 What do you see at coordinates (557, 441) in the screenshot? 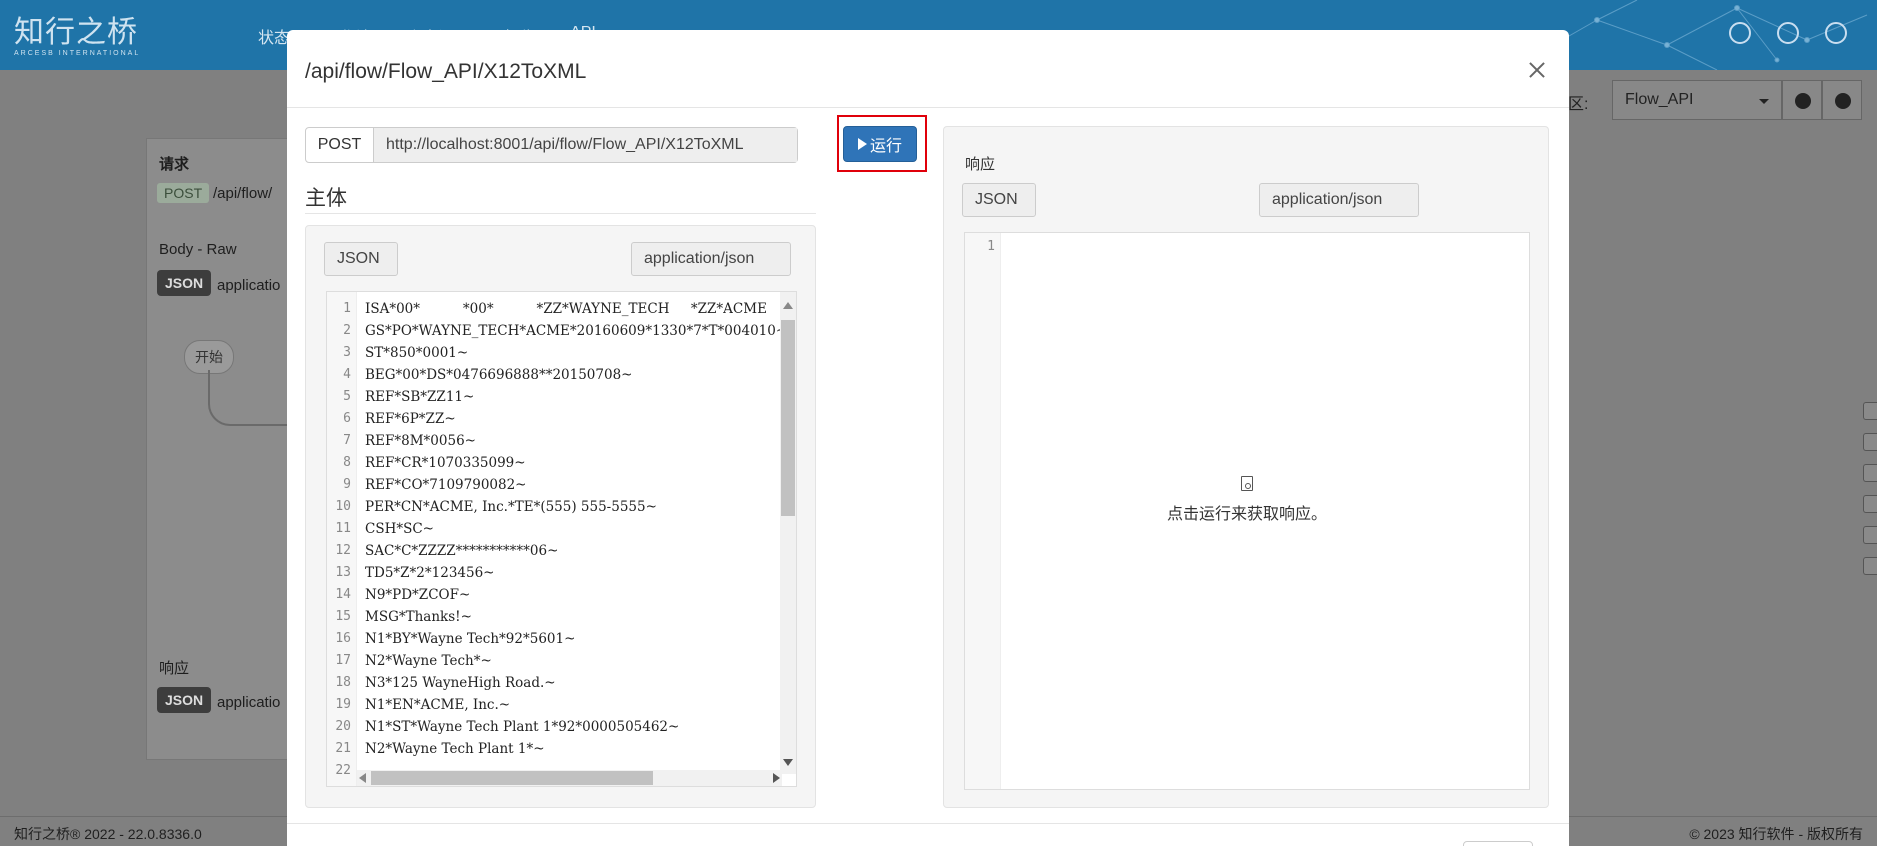
I see `code-line: 7 REF*8M*0056~` at bounding box center [557, 441].